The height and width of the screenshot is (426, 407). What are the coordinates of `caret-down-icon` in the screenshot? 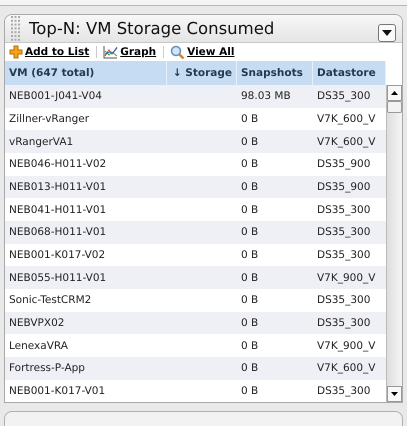 It's located at (387, 33).